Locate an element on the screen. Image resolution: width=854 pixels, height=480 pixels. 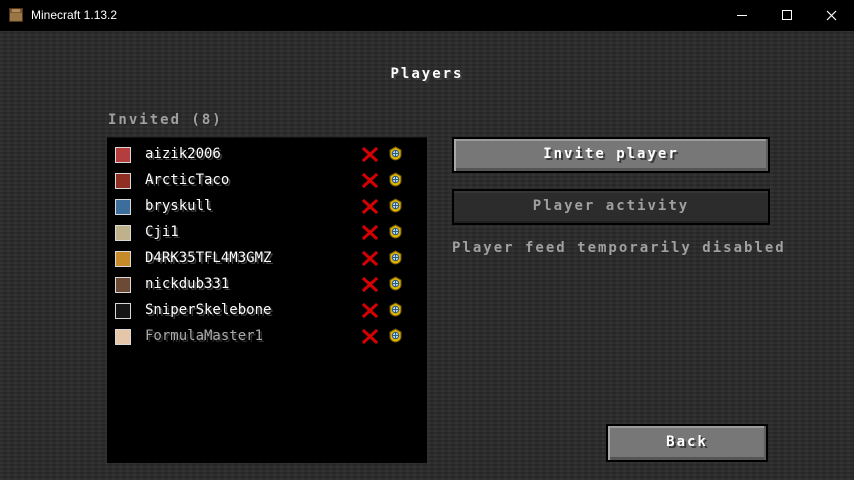
player-feed-status: Player feed temporarily disabled is located at coordinates (619, 248).